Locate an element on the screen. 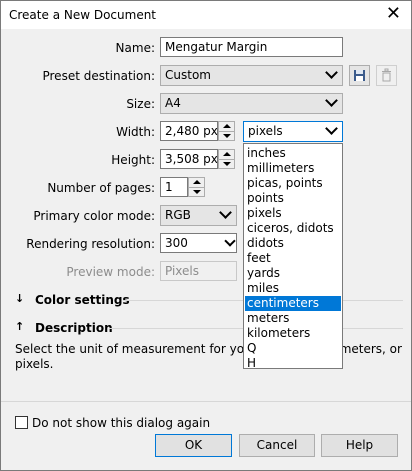  height-label: Height: is located at coordinates (133, 160).